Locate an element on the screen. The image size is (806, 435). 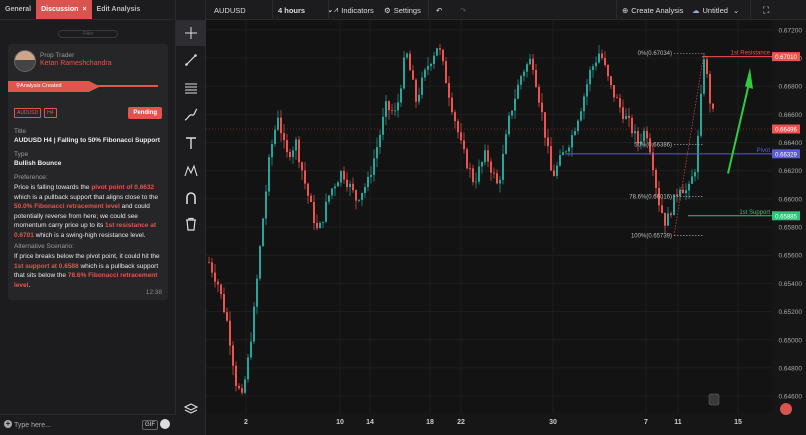
highlight-text: 50.0% Fibonacci retracement level is located at coordinates (67, 206).